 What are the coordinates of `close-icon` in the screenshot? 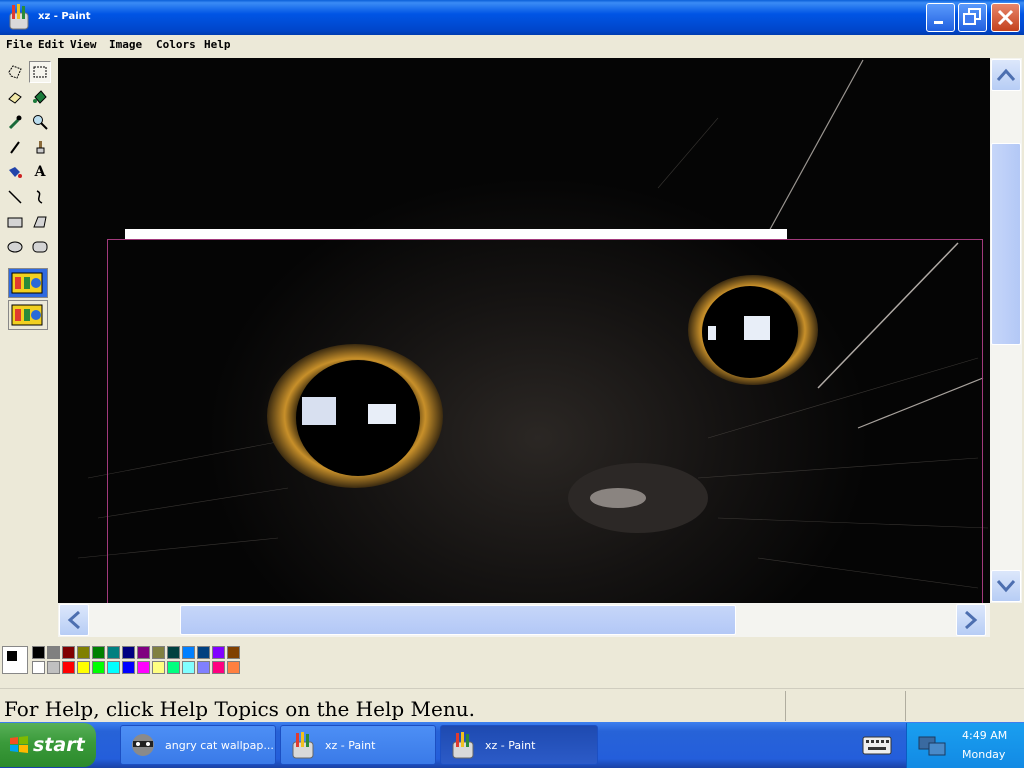 It's located at (1005, 17).